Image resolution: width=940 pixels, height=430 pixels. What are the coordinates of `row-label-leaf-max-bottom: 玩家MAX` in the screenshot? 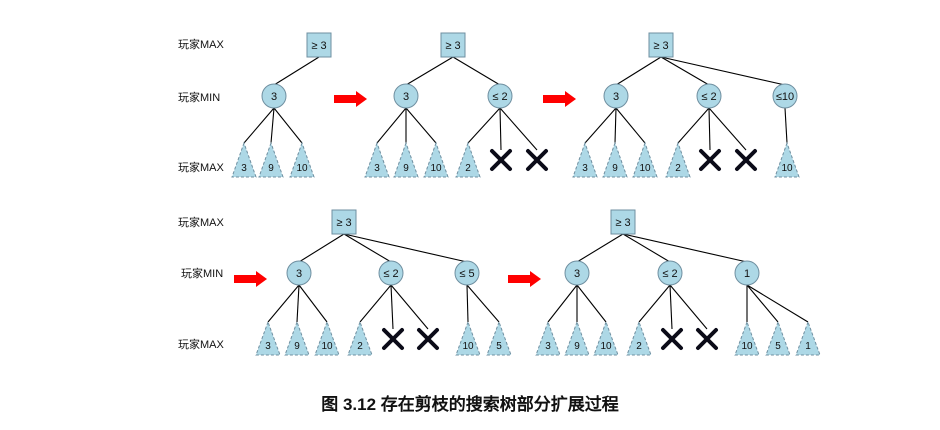 It's located at (201, 344).